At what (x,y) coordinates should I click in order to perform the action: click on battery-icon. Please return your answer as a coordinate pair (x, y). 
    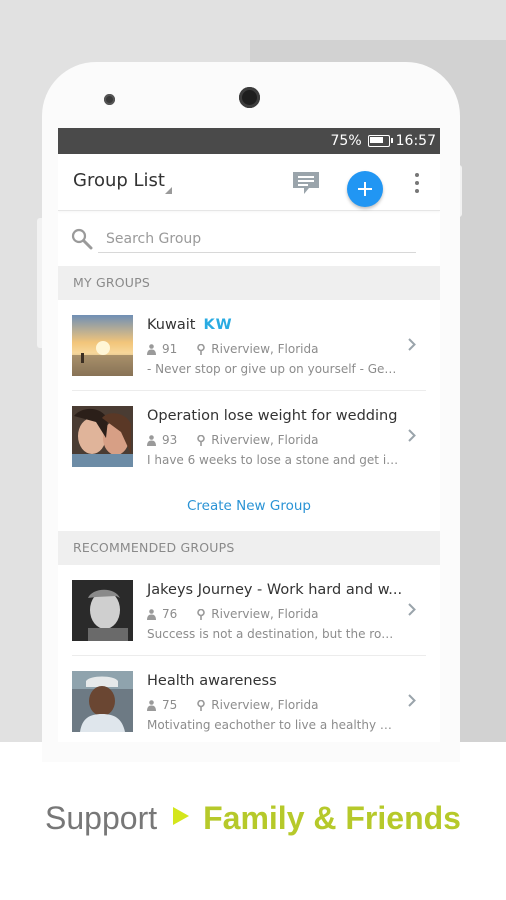
    Looking at the image, I should click on (380, 141).